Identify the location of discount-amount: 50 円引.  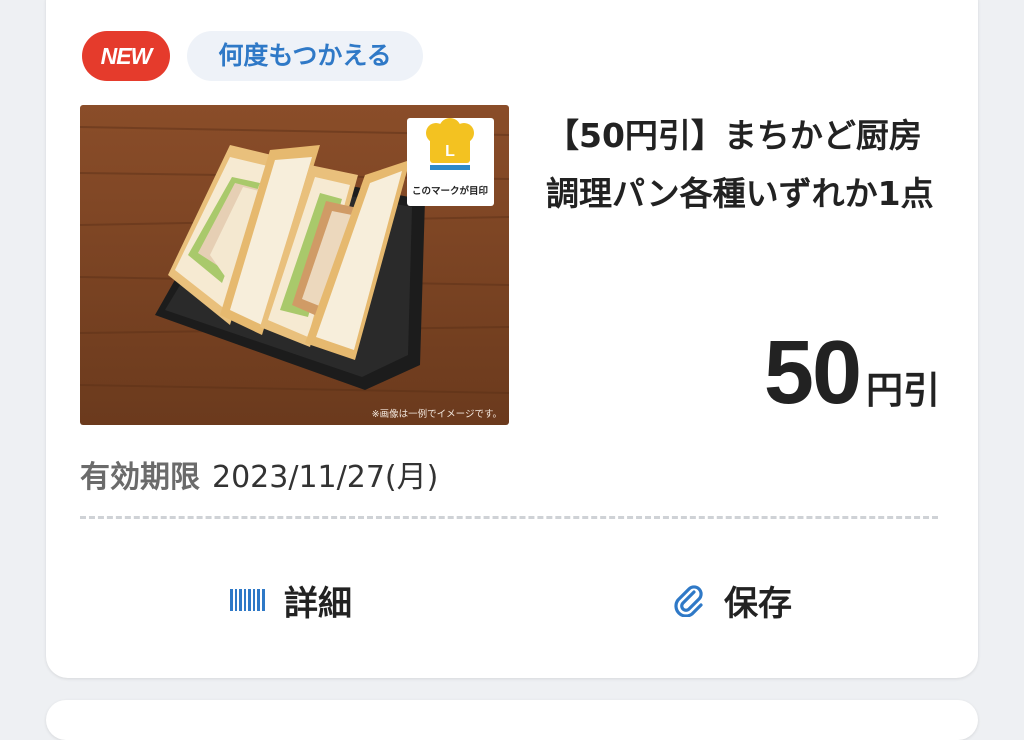
(852, 373).